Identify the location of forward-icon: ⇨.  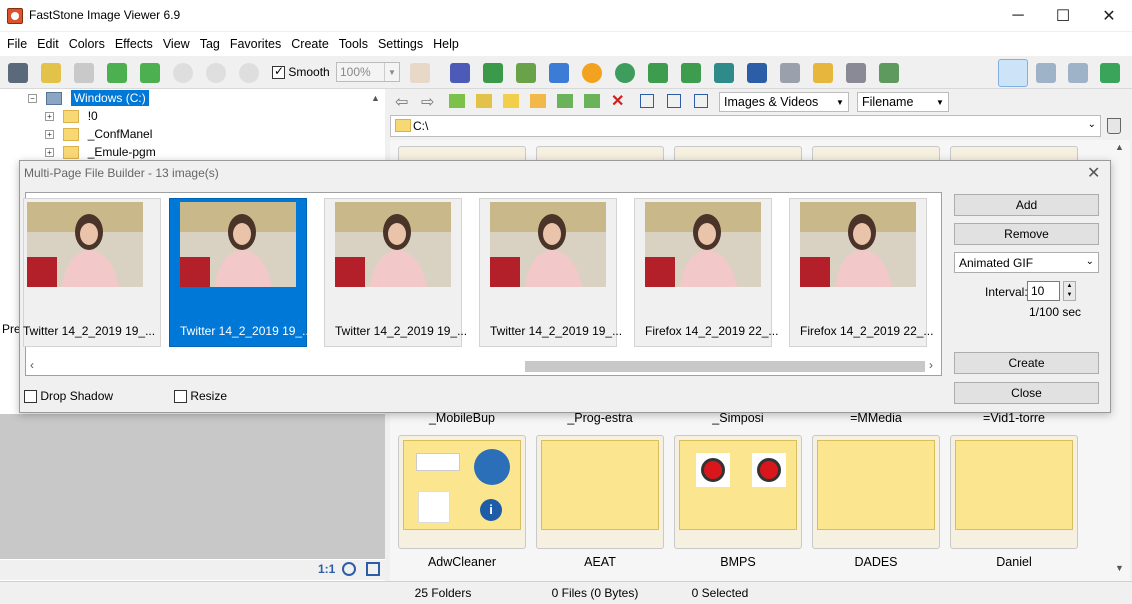
(427, 102).